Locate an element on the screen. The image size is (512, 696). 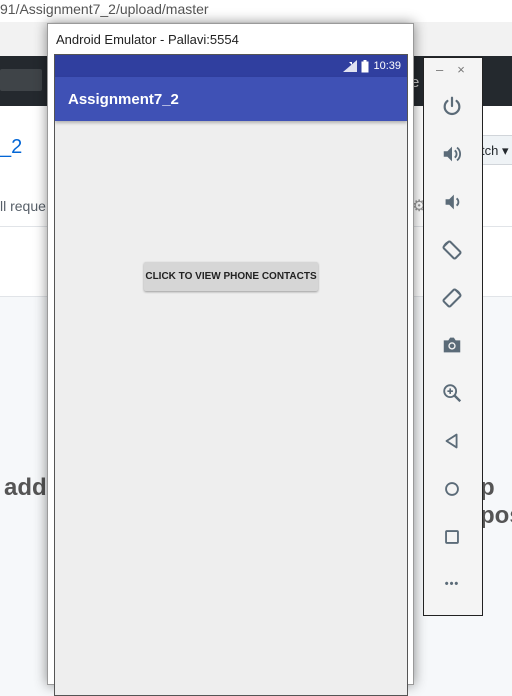
browser-address-bar: 91/Assignment7_2/upload/master is located at coordinates (256, 11).